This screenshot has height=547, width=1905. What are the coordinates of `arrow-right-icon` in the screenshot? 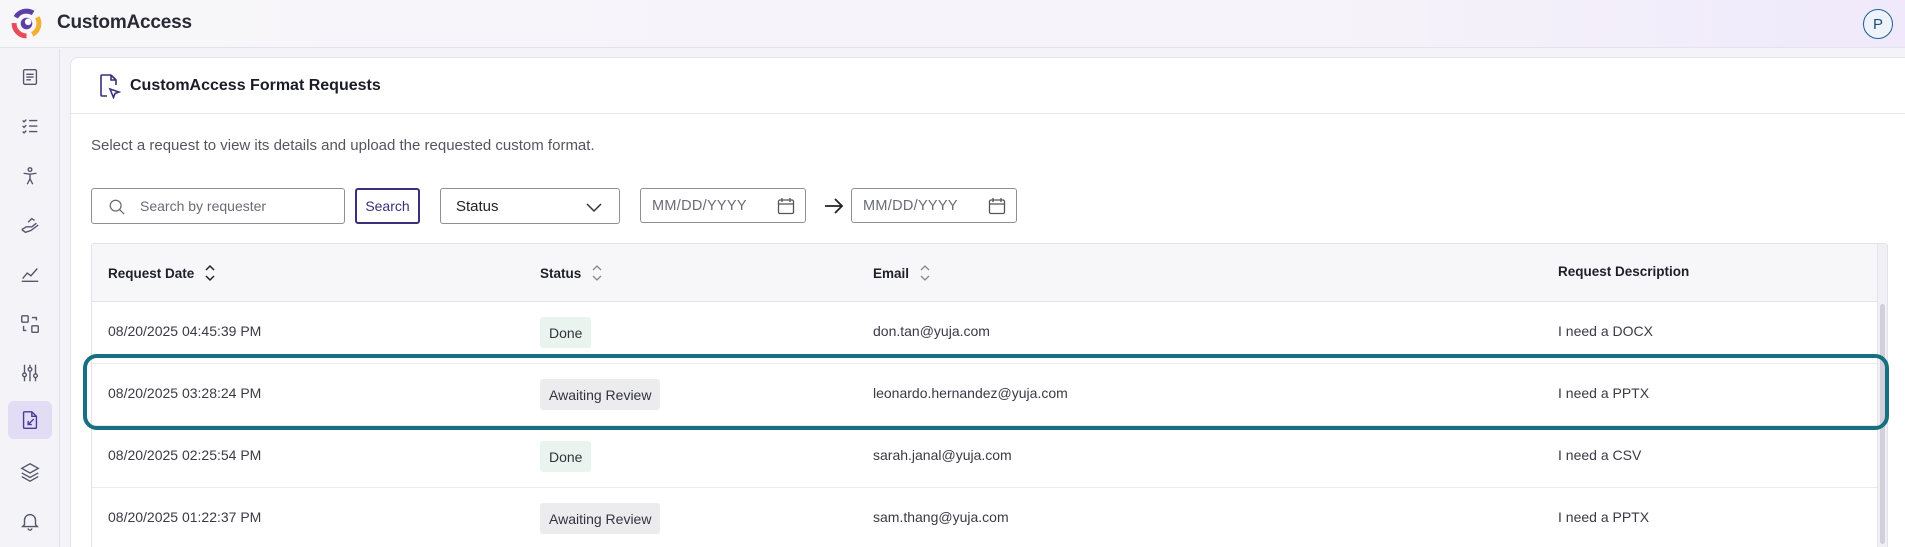 It's located at (834, 206).